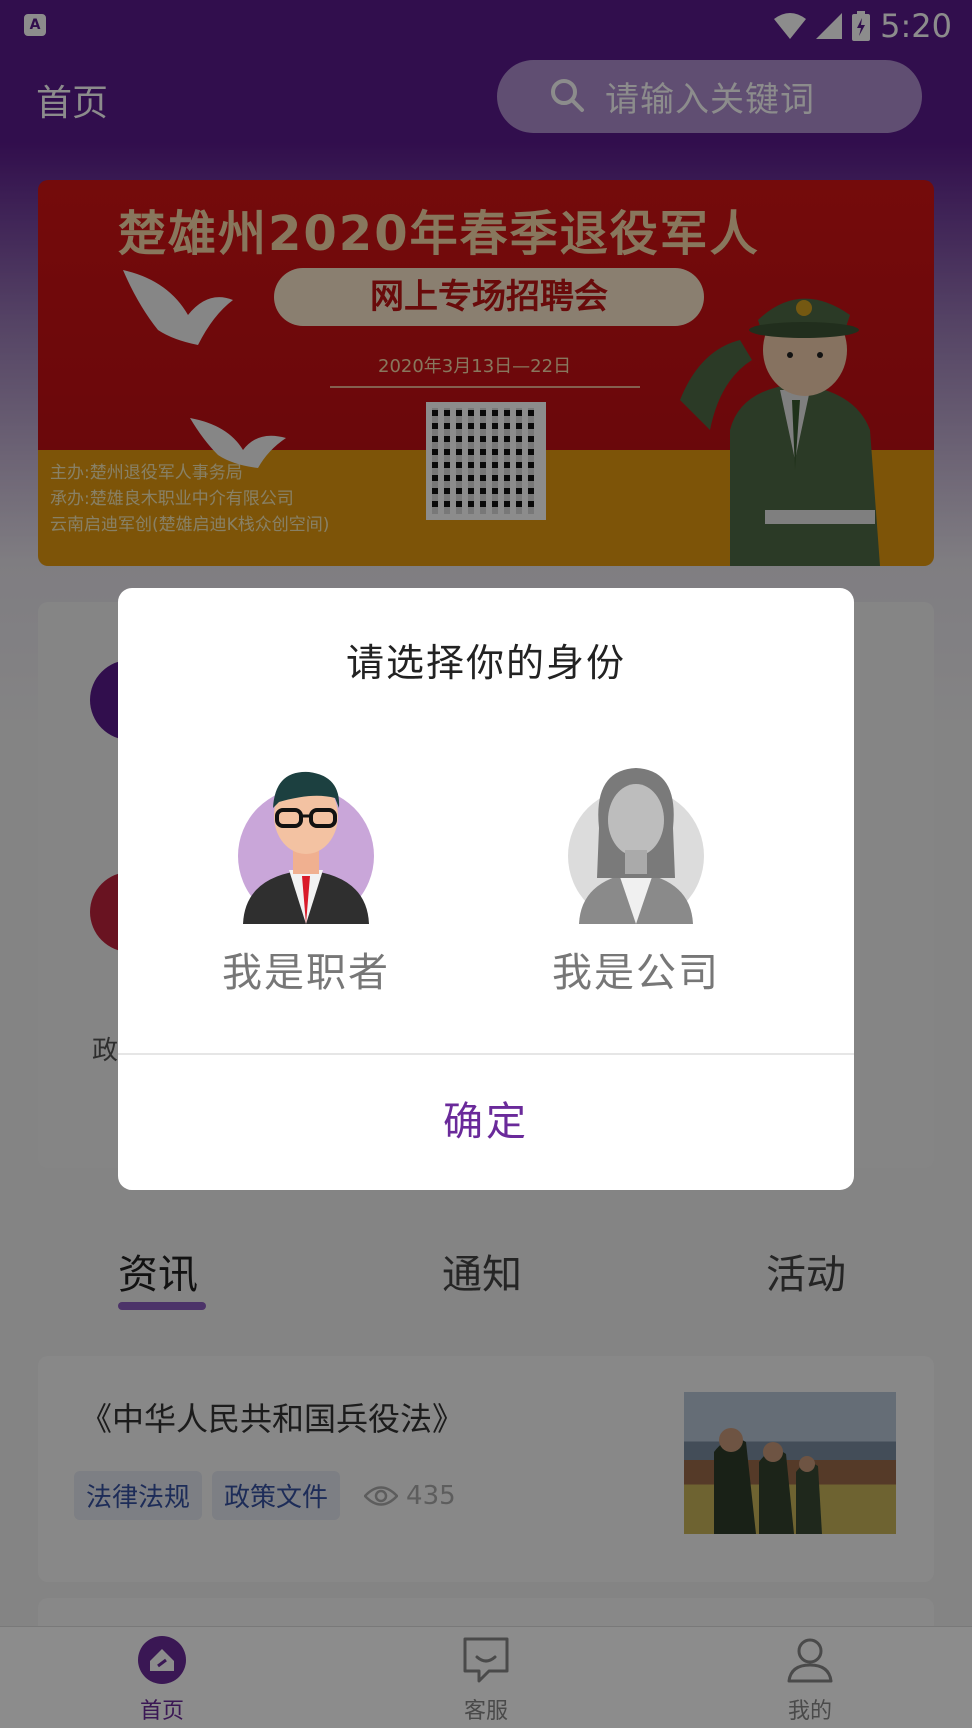  What do you see at coordinates (636, 841) in the screenshot?
I see `company-avatar-icon` at bounding box center [636, 841].